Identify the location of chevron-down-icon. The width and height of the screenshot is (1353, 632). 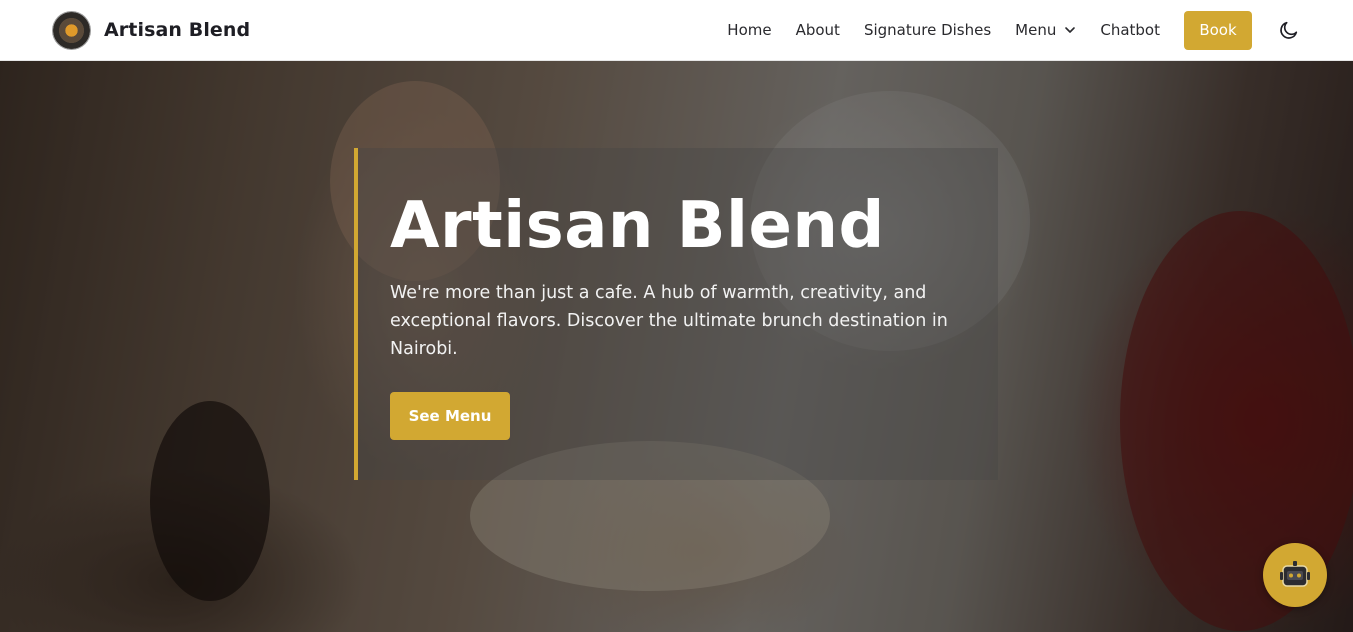
(1070, 30).